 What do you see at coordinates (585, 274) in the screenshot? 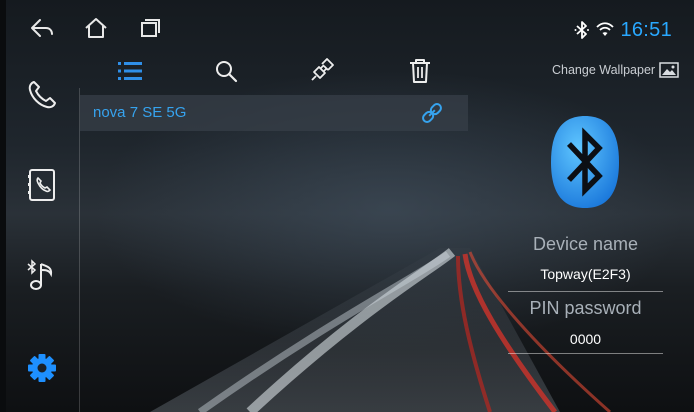
I see `device-name-value: Topway(E2F3)` at bounding box center [585, 274].